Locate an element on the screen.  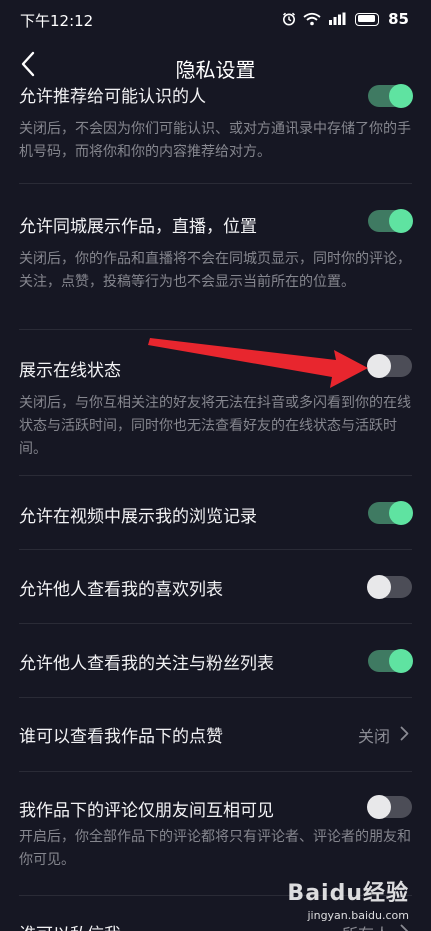
likes-list-toggle is located at coordinates (389, 587).